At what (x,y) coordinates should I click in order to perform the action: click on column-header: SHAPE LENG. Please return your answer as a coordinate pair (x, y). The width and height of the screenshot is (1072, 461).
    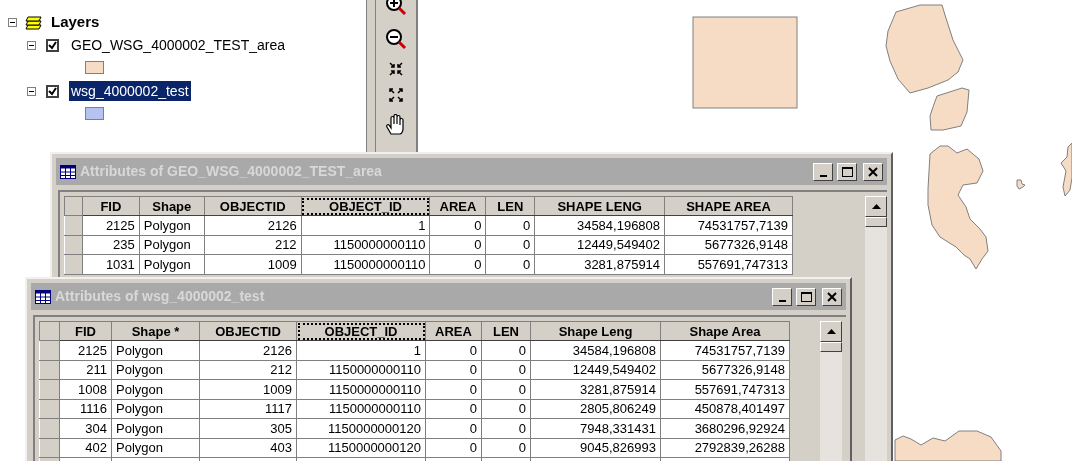
    Looking at the image, I should click on (599, 206).